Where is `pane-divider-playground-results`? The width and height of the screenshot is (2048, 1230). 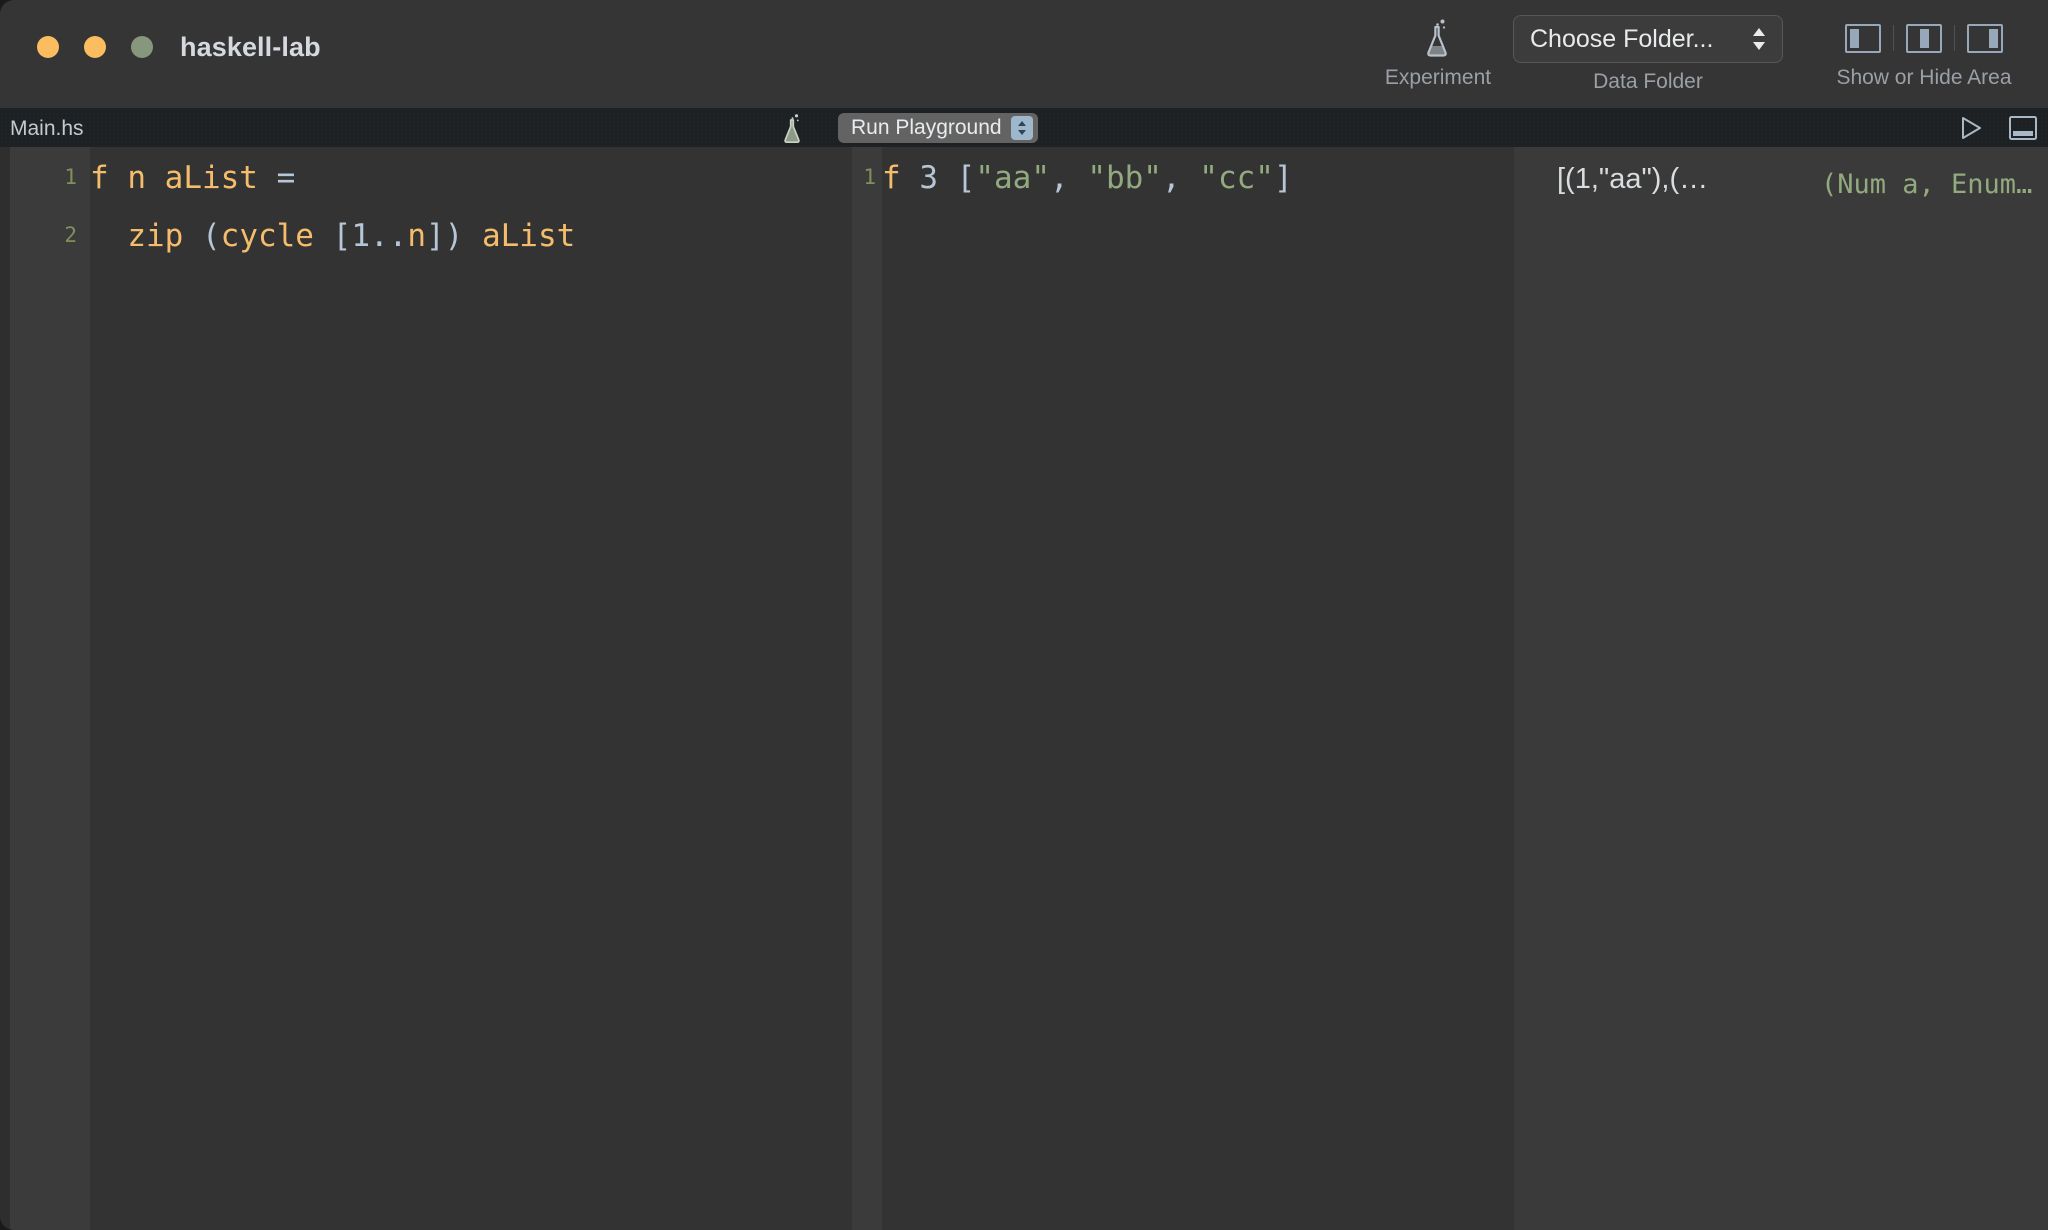
pane-divider-playground-results is located at coordinates (1483, 688).